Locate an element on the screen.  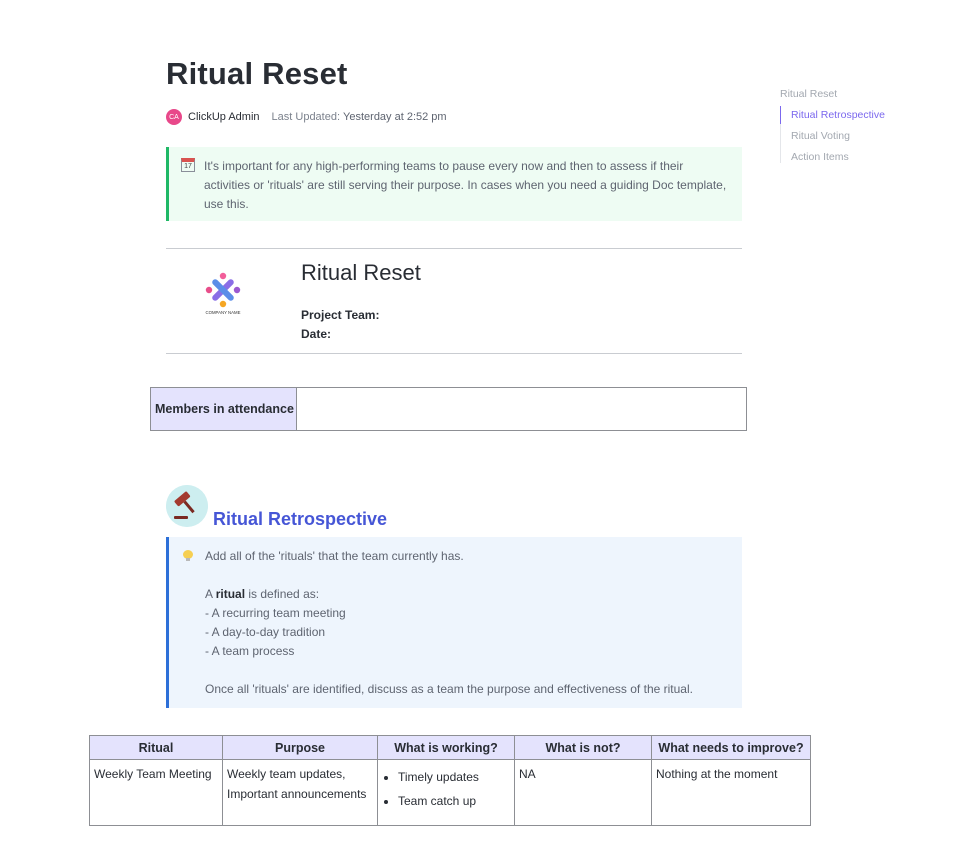
avatar: CA is located at coordinates (174, 117).